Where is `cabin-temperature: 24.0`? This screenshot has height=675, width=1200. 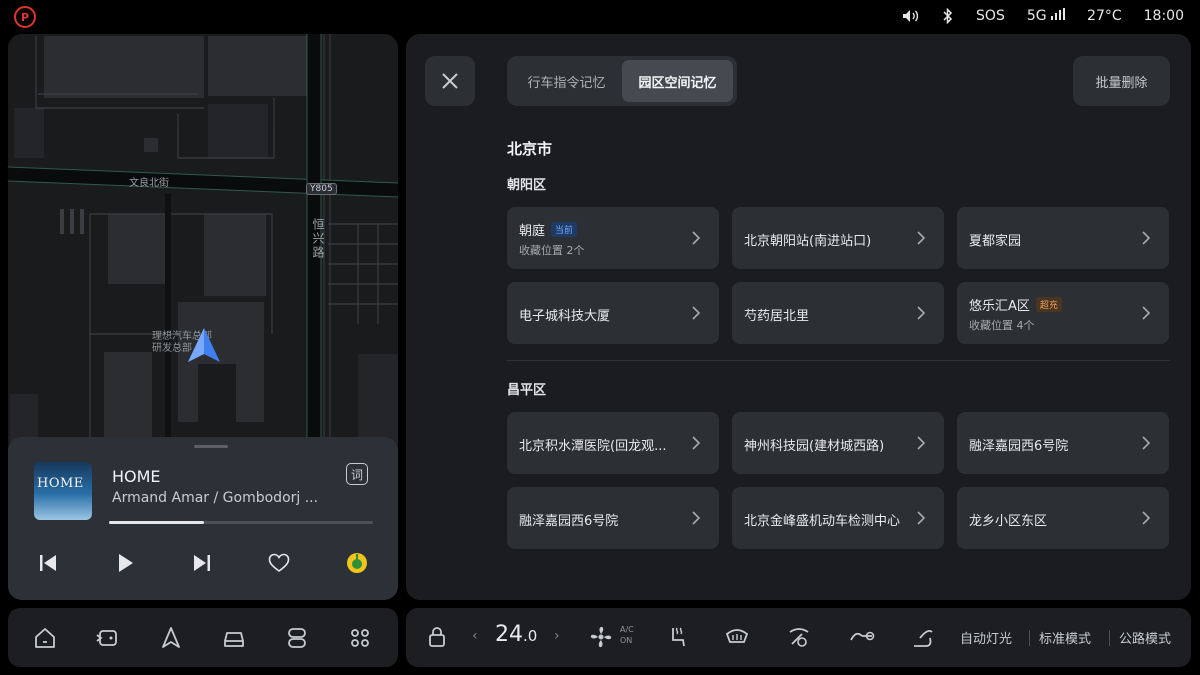
cabin-temperature: 24.0 is located at coordinates (516, 634).